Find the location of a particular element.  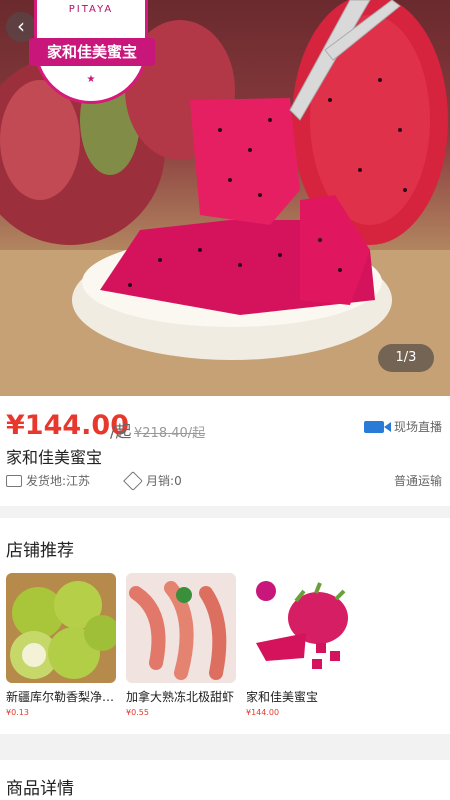

recommend-price: ¥0.13 is located at coordinates (17, 712).